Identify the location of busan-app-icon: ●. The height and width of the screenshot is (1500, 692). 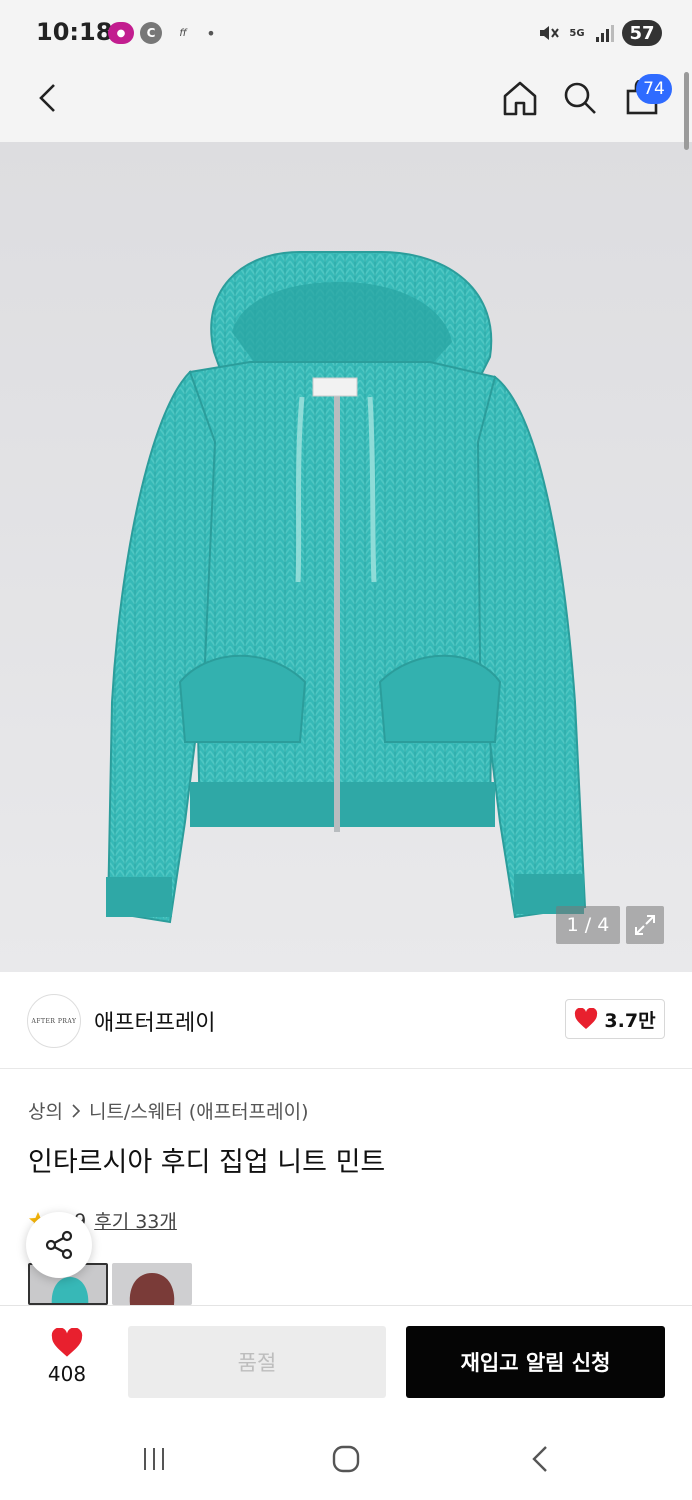
(121, 33).